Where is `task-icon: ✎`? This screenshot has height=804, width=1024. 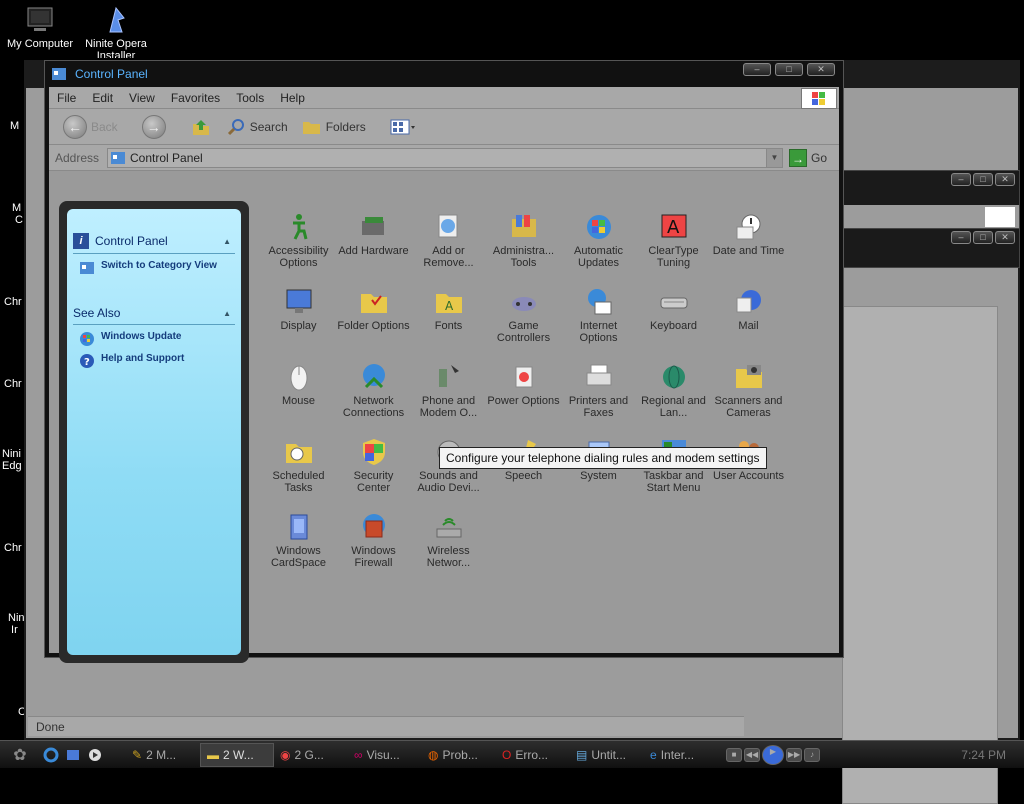
task-icon: ✎ is located at coordinates (137, 754).